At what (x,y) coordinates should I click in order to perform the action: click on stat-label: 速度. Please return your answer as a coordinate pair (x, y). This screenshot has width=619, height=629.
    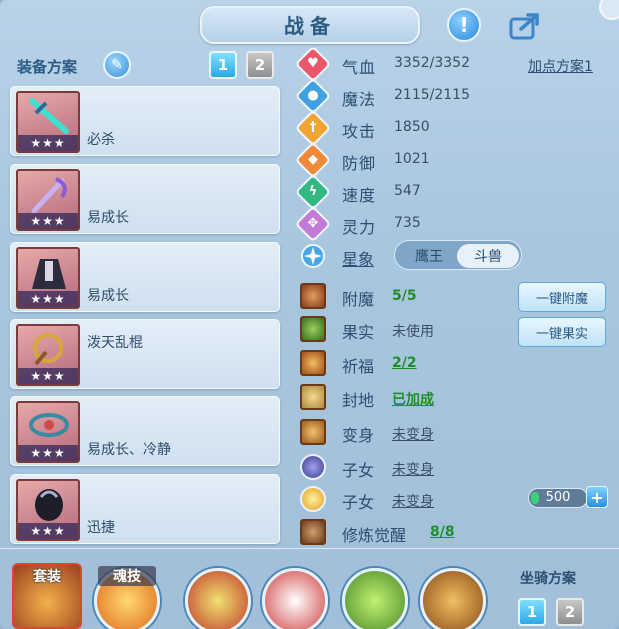
    Looking at the image, I should click on (359, 195).